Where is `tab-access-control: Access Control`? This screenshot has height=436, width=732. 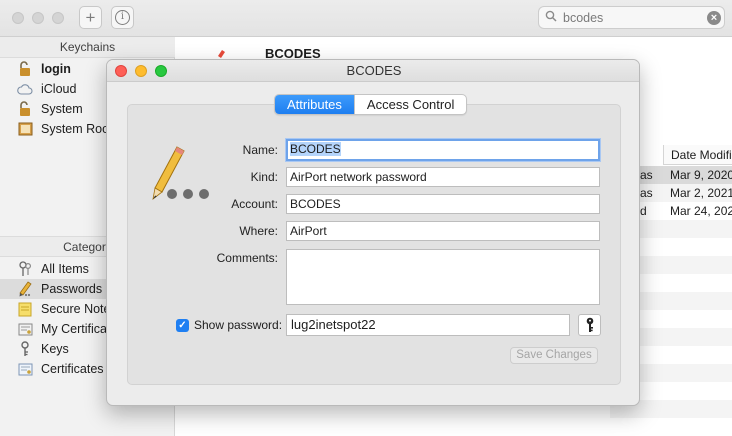 tab-access-control: Access Control is located at coordinates (409, 104).